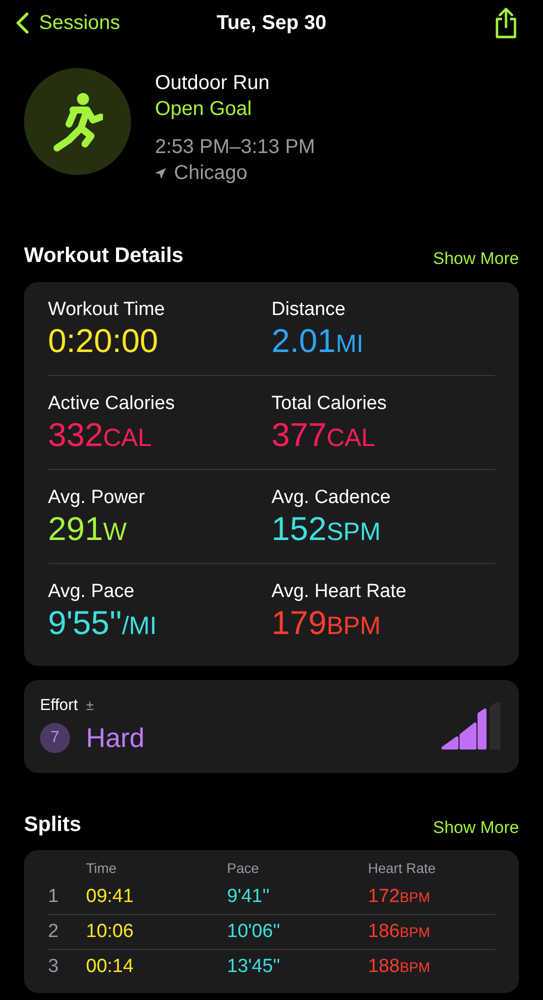  I want to click on section-title: Workout Details, so click(104, 256).